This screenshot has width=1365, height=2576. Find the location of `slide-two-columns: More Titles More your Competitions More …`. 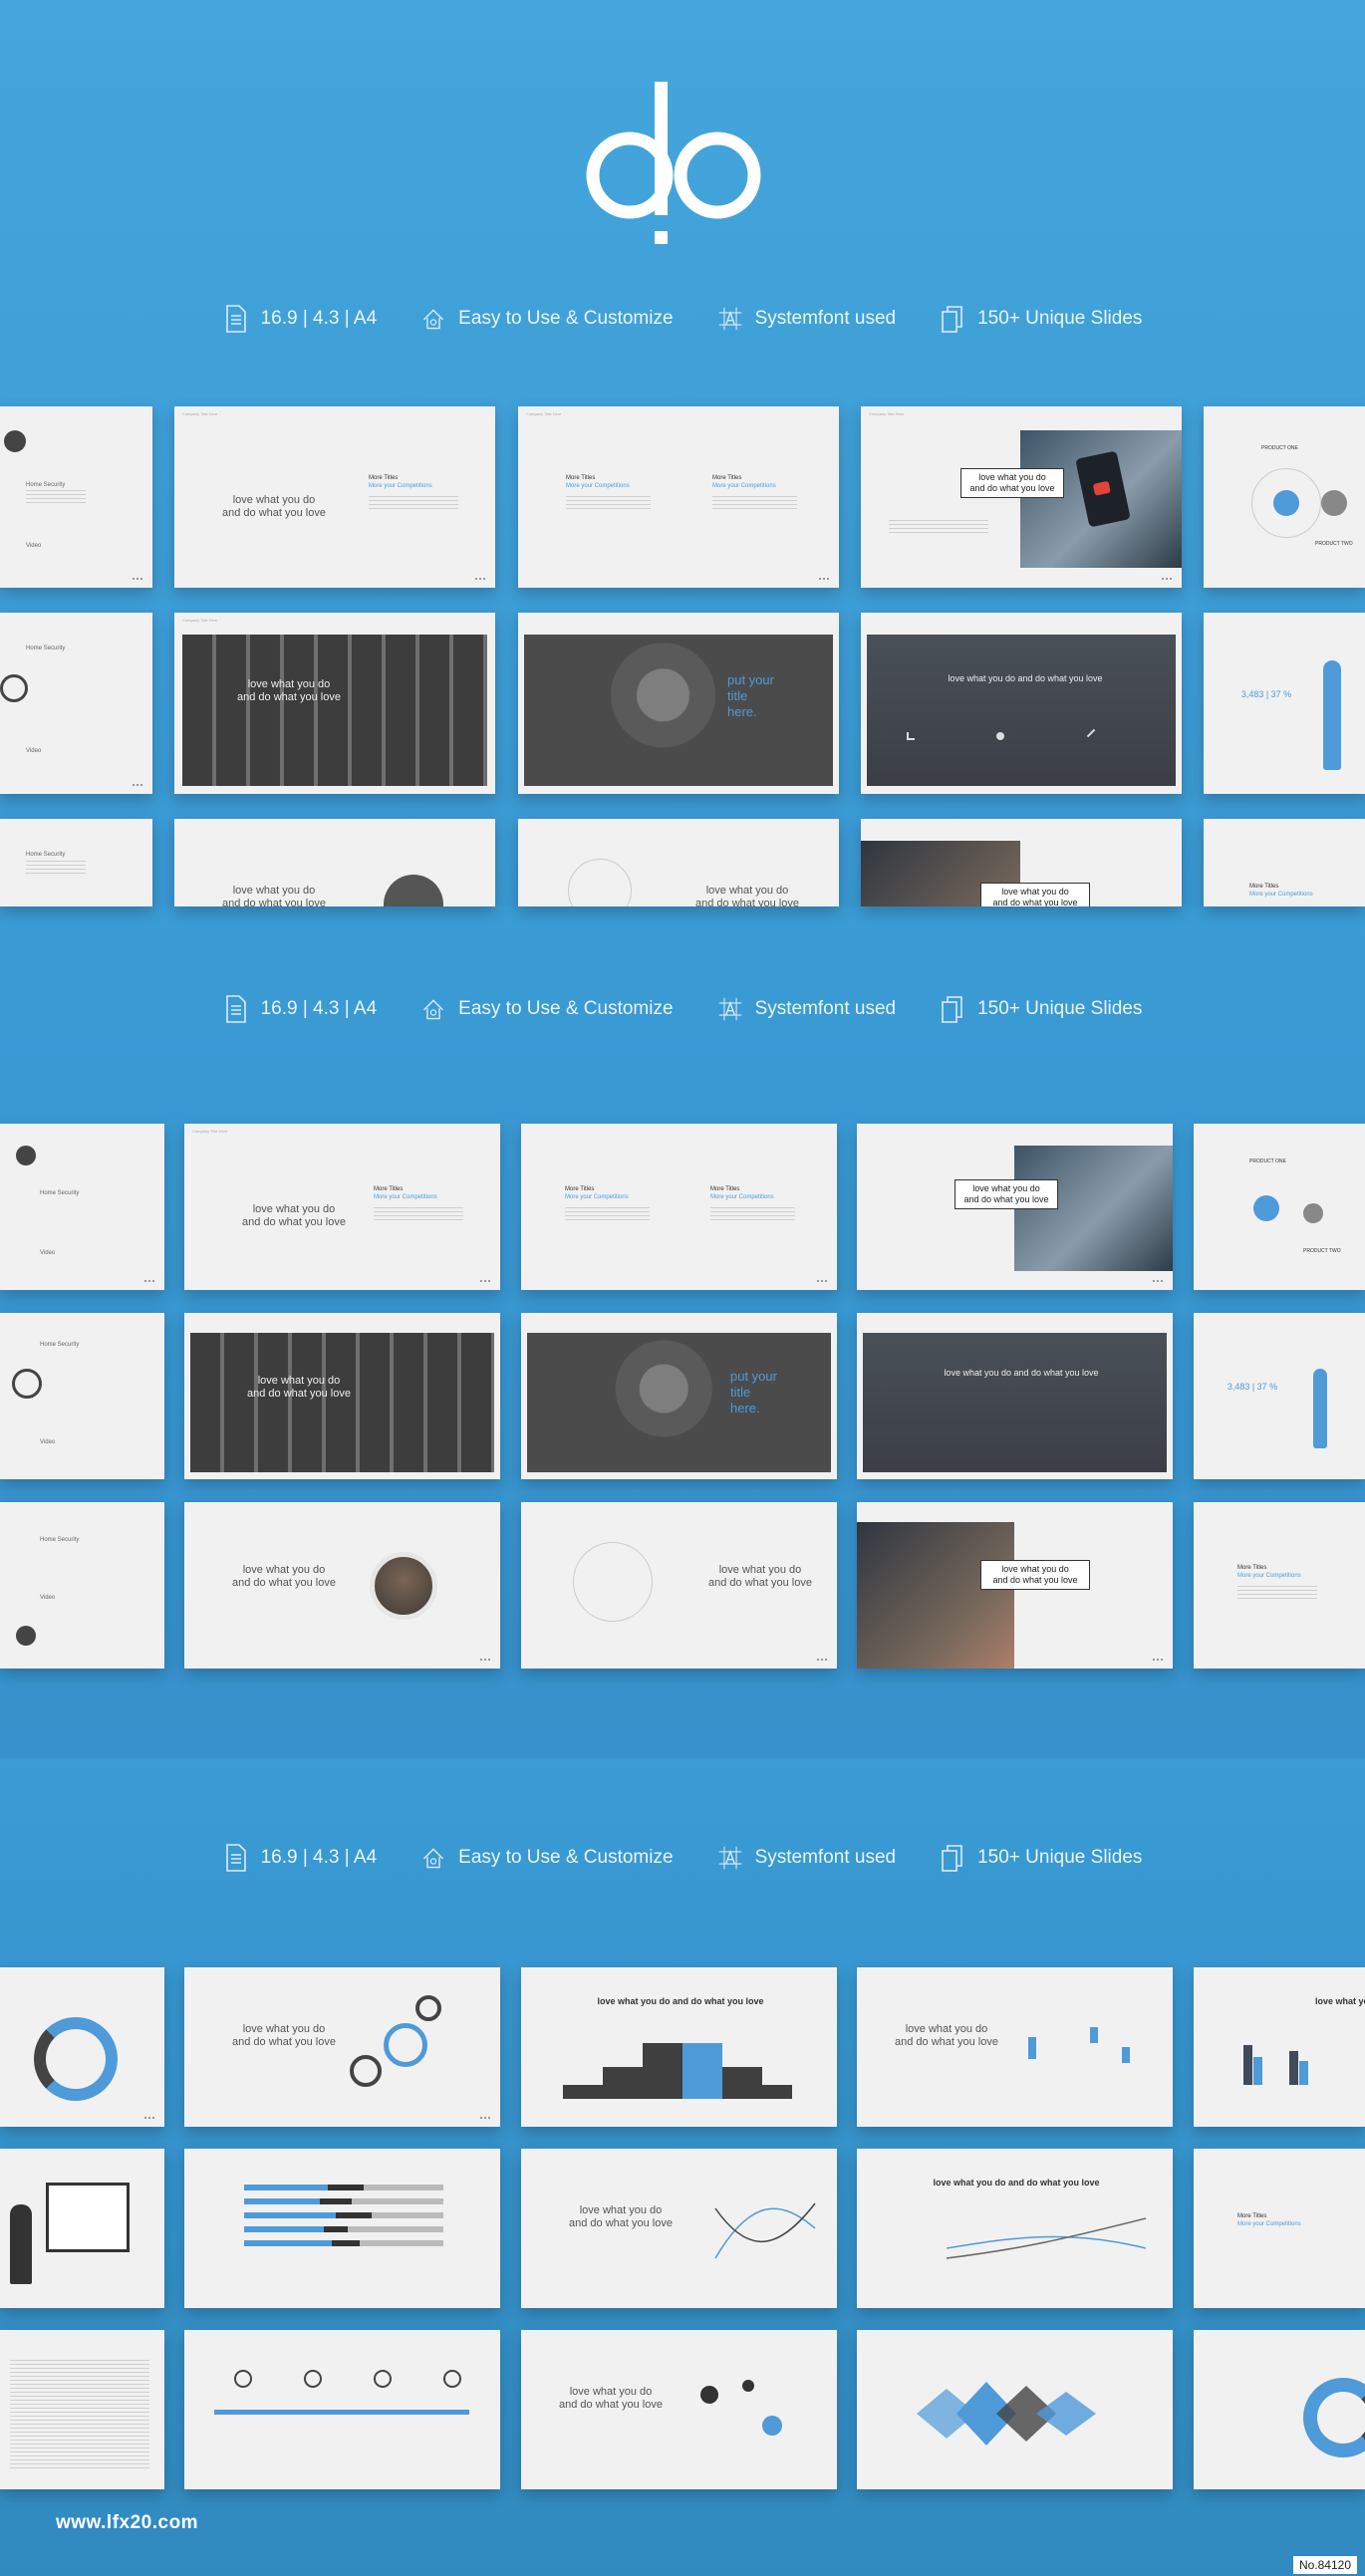

slide-two-columns: More Titles More your Competitions More … is located at coordinates (679, 1207).